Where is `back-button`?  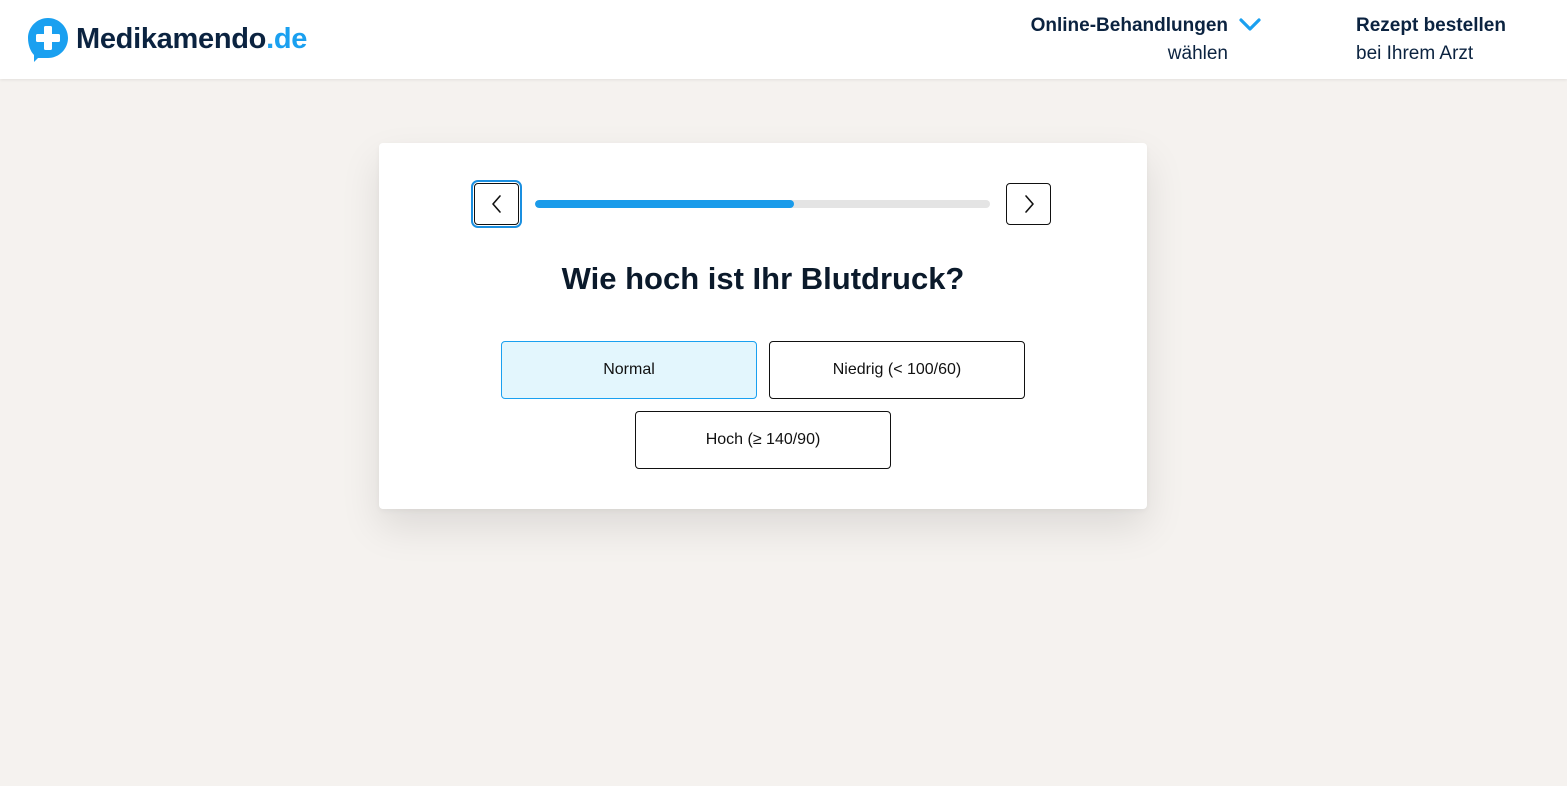 back-button is located at coordinates (496, 204).